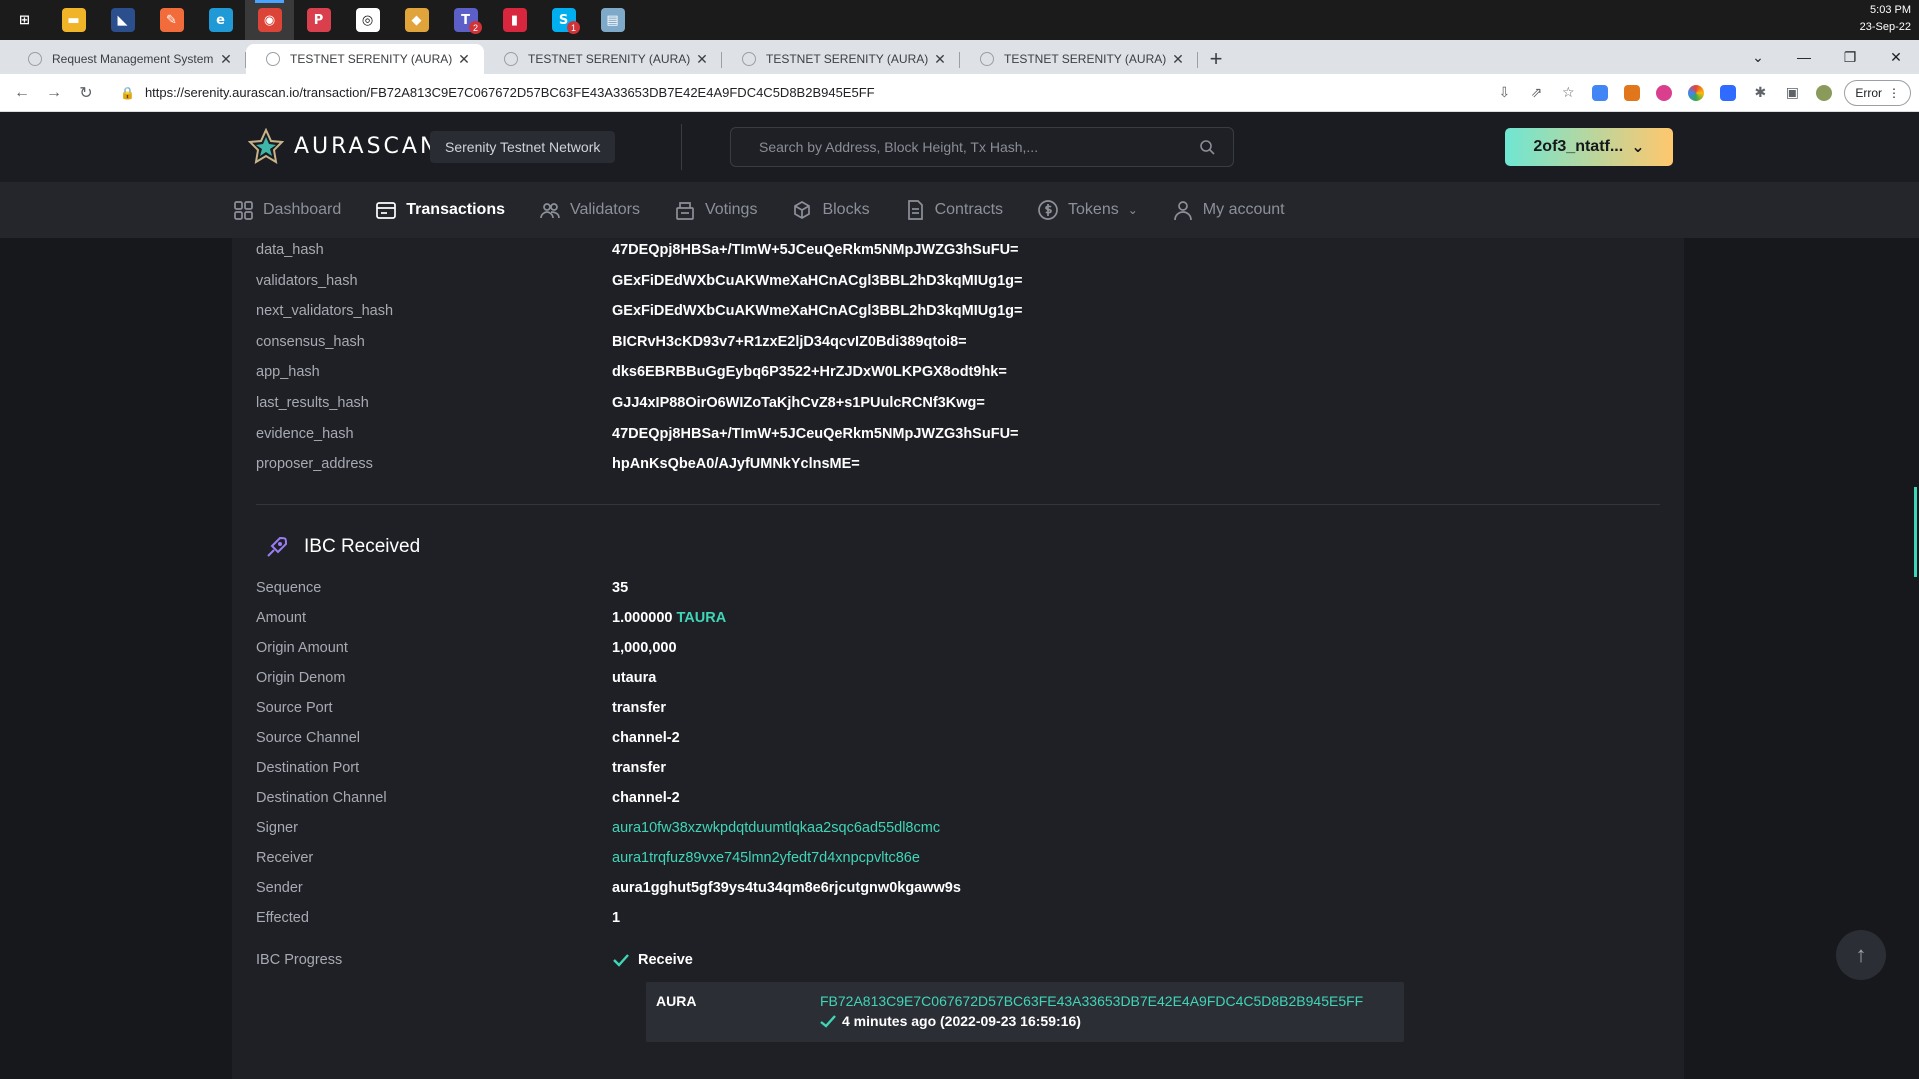  What do you see at coordinates (286, 210) in the screenshot?
I see `nav-item-dashboard: Dashboard` at bounding box center [286, 210].